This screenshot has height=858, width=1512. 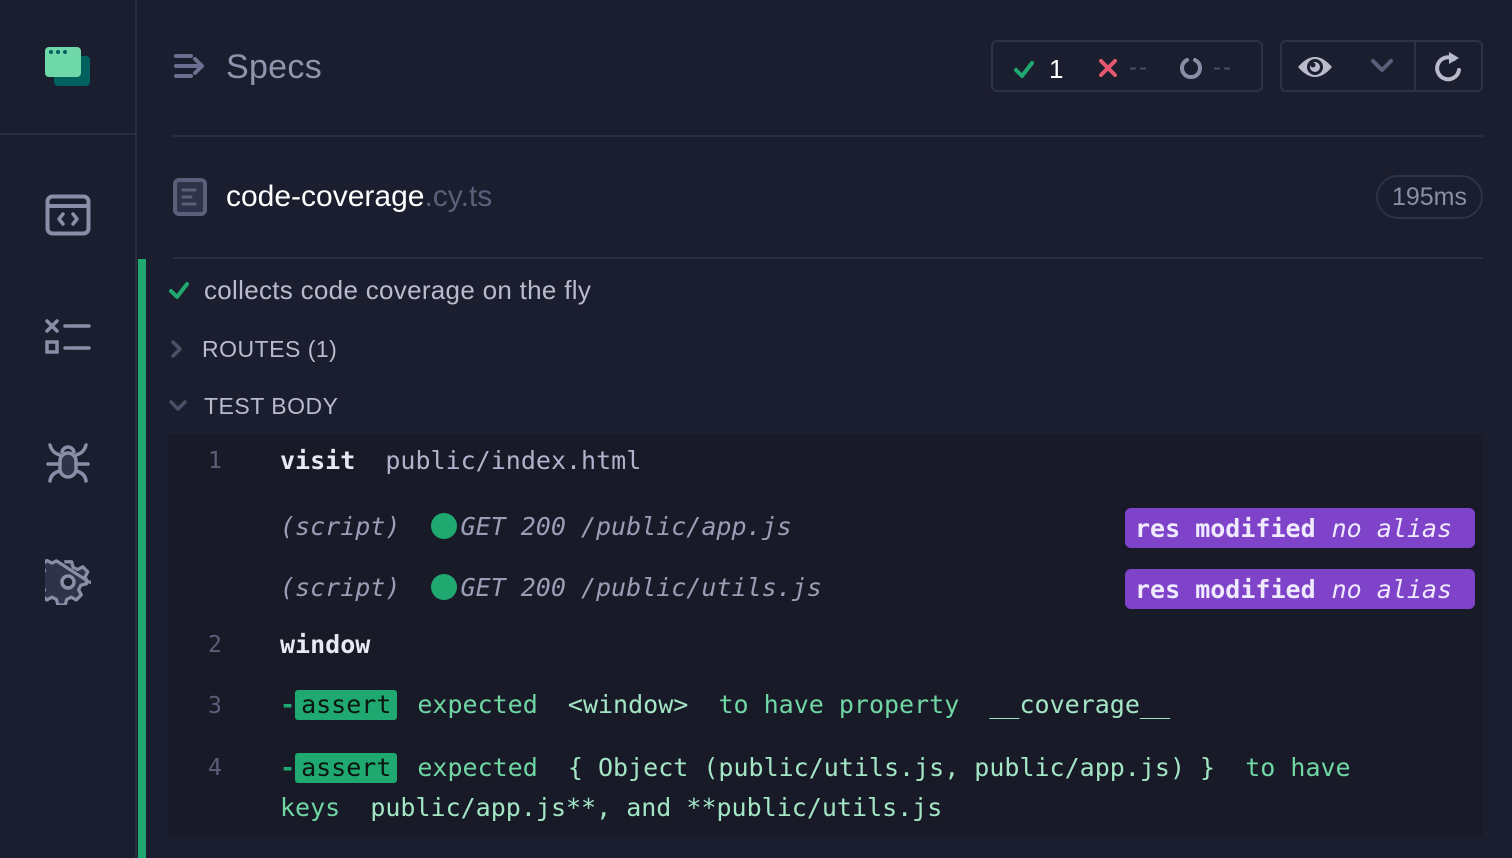 What do you see at coordinates (839, 704) in the screenshot?
I see `assertion-text: to have property` at bounding box center [839, 704].